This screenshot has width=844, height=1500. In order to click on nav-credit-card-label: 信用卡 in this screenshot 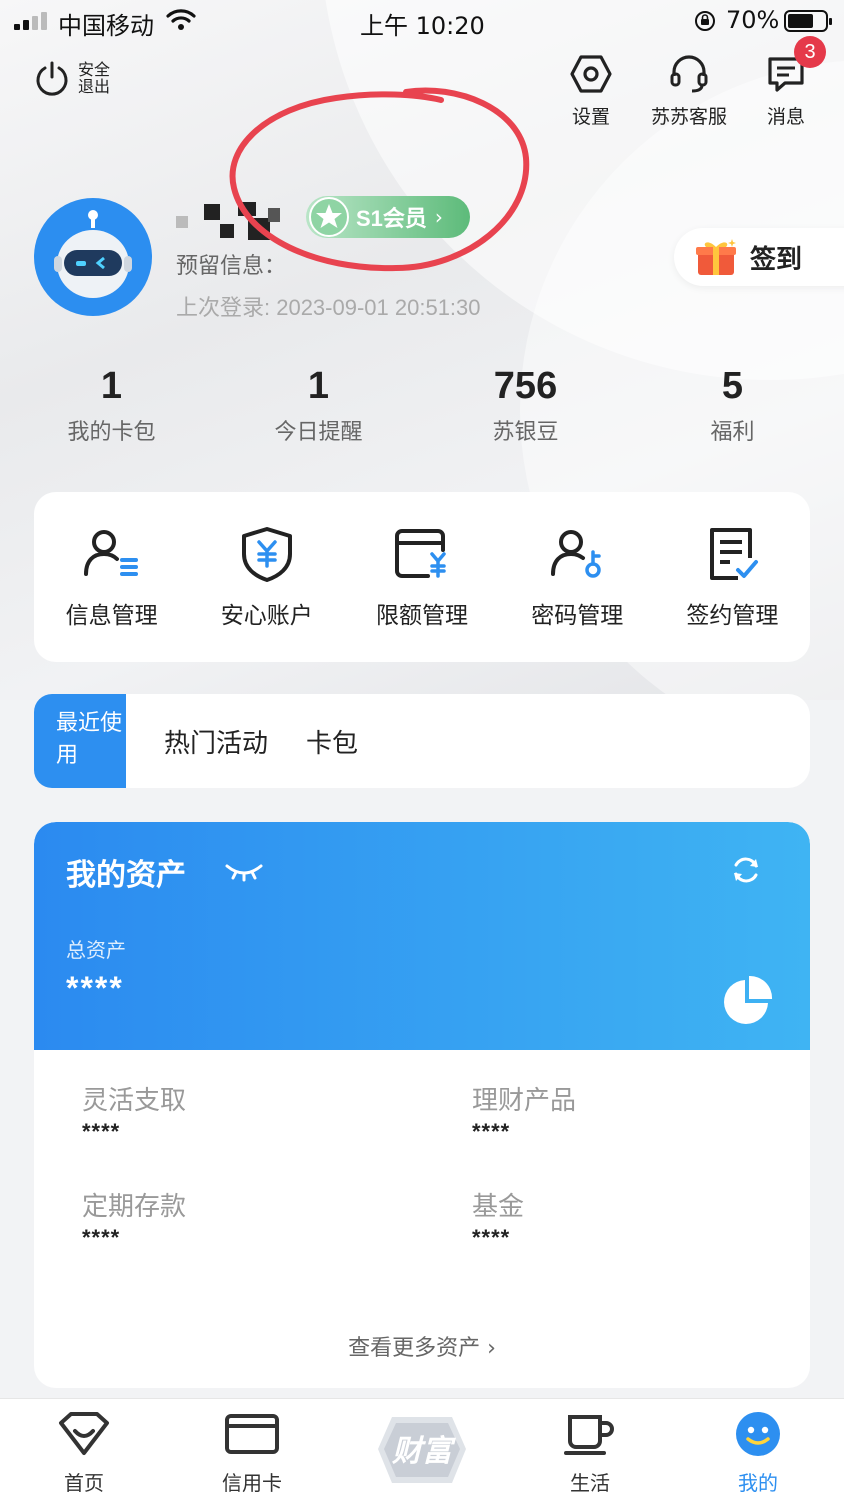, I will do `click(252, 1483)`.